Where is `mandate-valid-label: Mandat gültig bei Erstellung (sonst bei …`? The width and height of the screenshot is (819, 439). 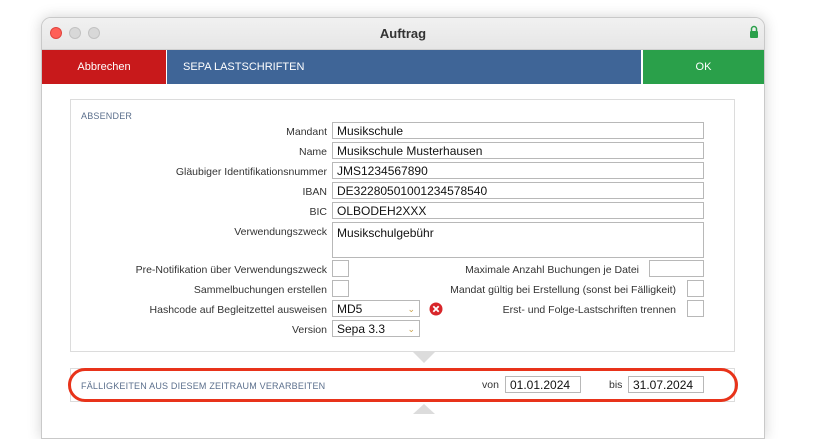 mandate-valid-label: Mandat gültig bei Erstellung (sonst bei … is located at coordinates (563, 290).